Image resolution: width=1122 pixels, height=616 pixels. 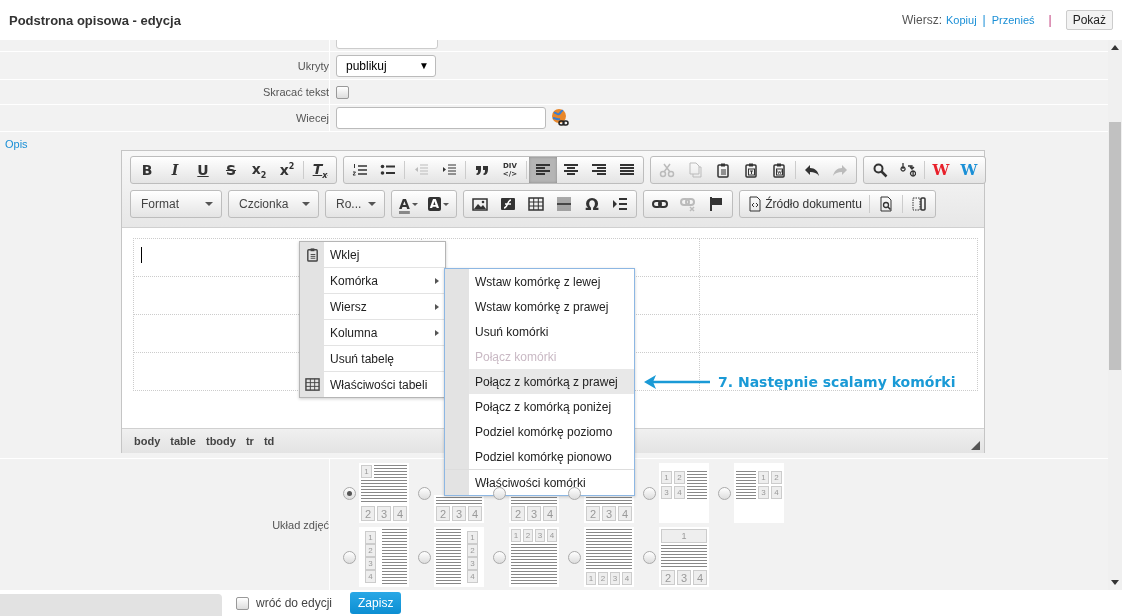 What do you see at coordinates (312, 254) in the screenshot?
I see `clipboard-icon` at bounding box center [312, 254].